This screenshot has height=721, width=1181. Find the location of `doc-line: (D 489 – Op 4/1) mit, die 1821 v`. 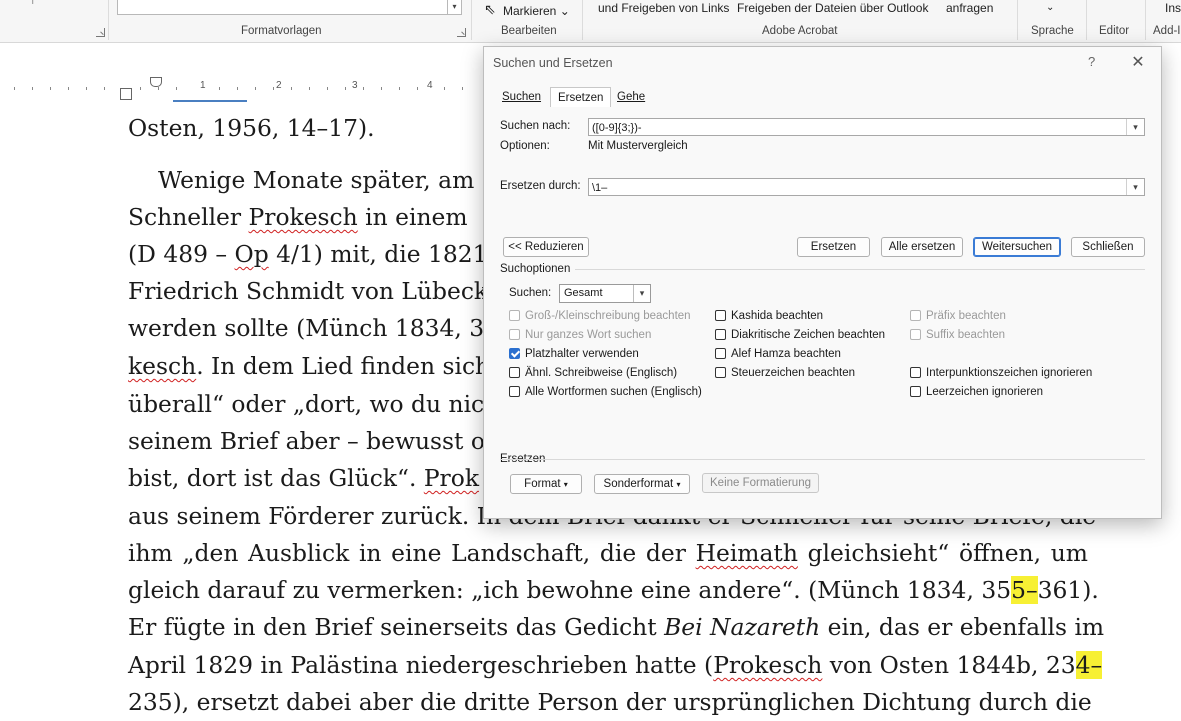

doc-line: (D 489 – Op 4/1) mit, die 1821 v is located at coordinates (318, 254).